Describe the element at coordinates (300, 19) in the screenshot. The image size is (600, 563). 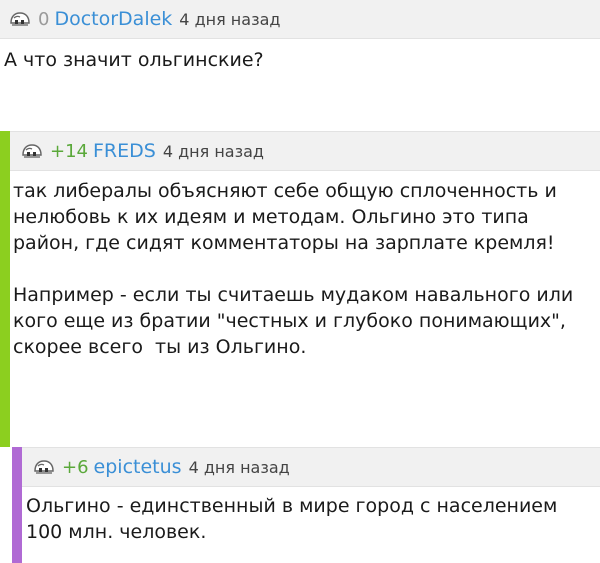
I see `comment-header: 0 DoctorDalek 4 дня назад` at that location.